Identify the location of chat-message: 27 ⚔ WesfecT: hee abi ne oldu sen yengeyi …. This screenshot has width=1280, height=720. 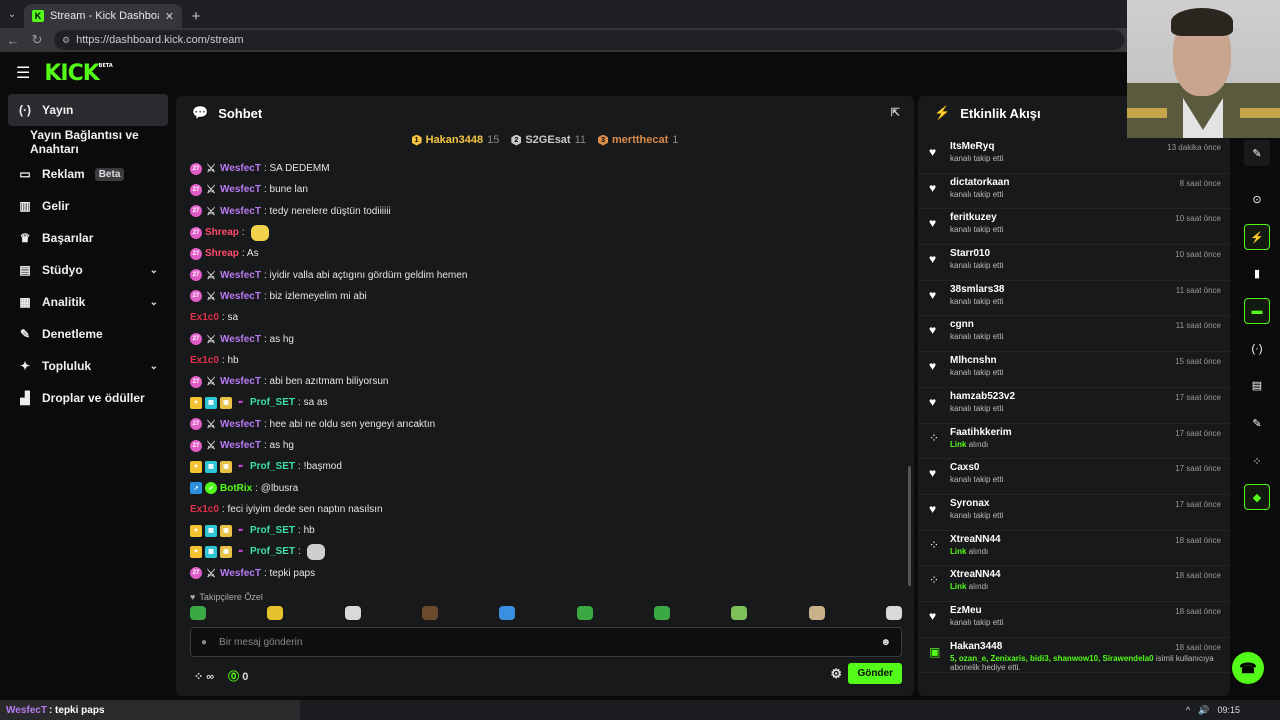
(540, 424).